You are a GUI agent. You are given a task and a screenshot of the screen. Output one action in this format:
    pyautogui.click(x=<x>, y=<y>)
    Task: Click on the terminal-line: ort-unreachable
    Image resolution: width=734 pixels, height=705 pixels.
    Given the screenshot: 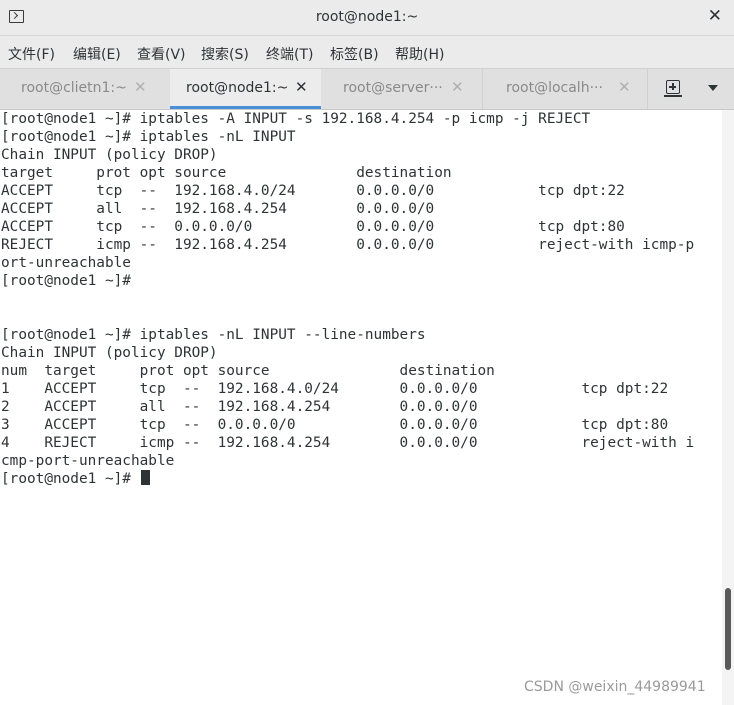 What is the action you would take?
    pyautogui.click(x=66, y=263)
    